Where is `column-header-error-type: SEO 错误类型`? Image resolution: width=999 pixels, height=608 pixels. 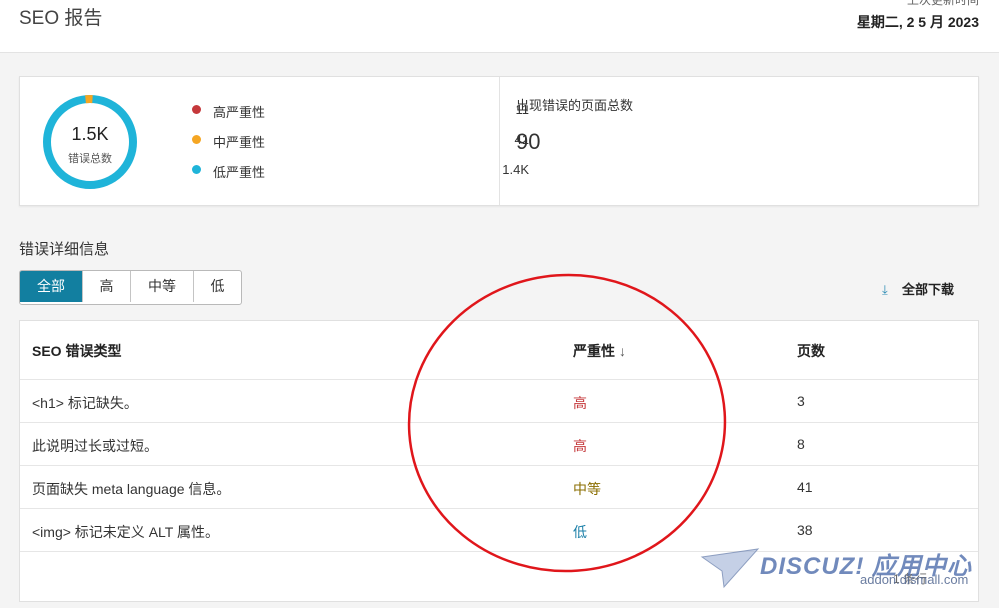 column-header-error-type: SEO 错误类型 is located at coordinates (76, 351).